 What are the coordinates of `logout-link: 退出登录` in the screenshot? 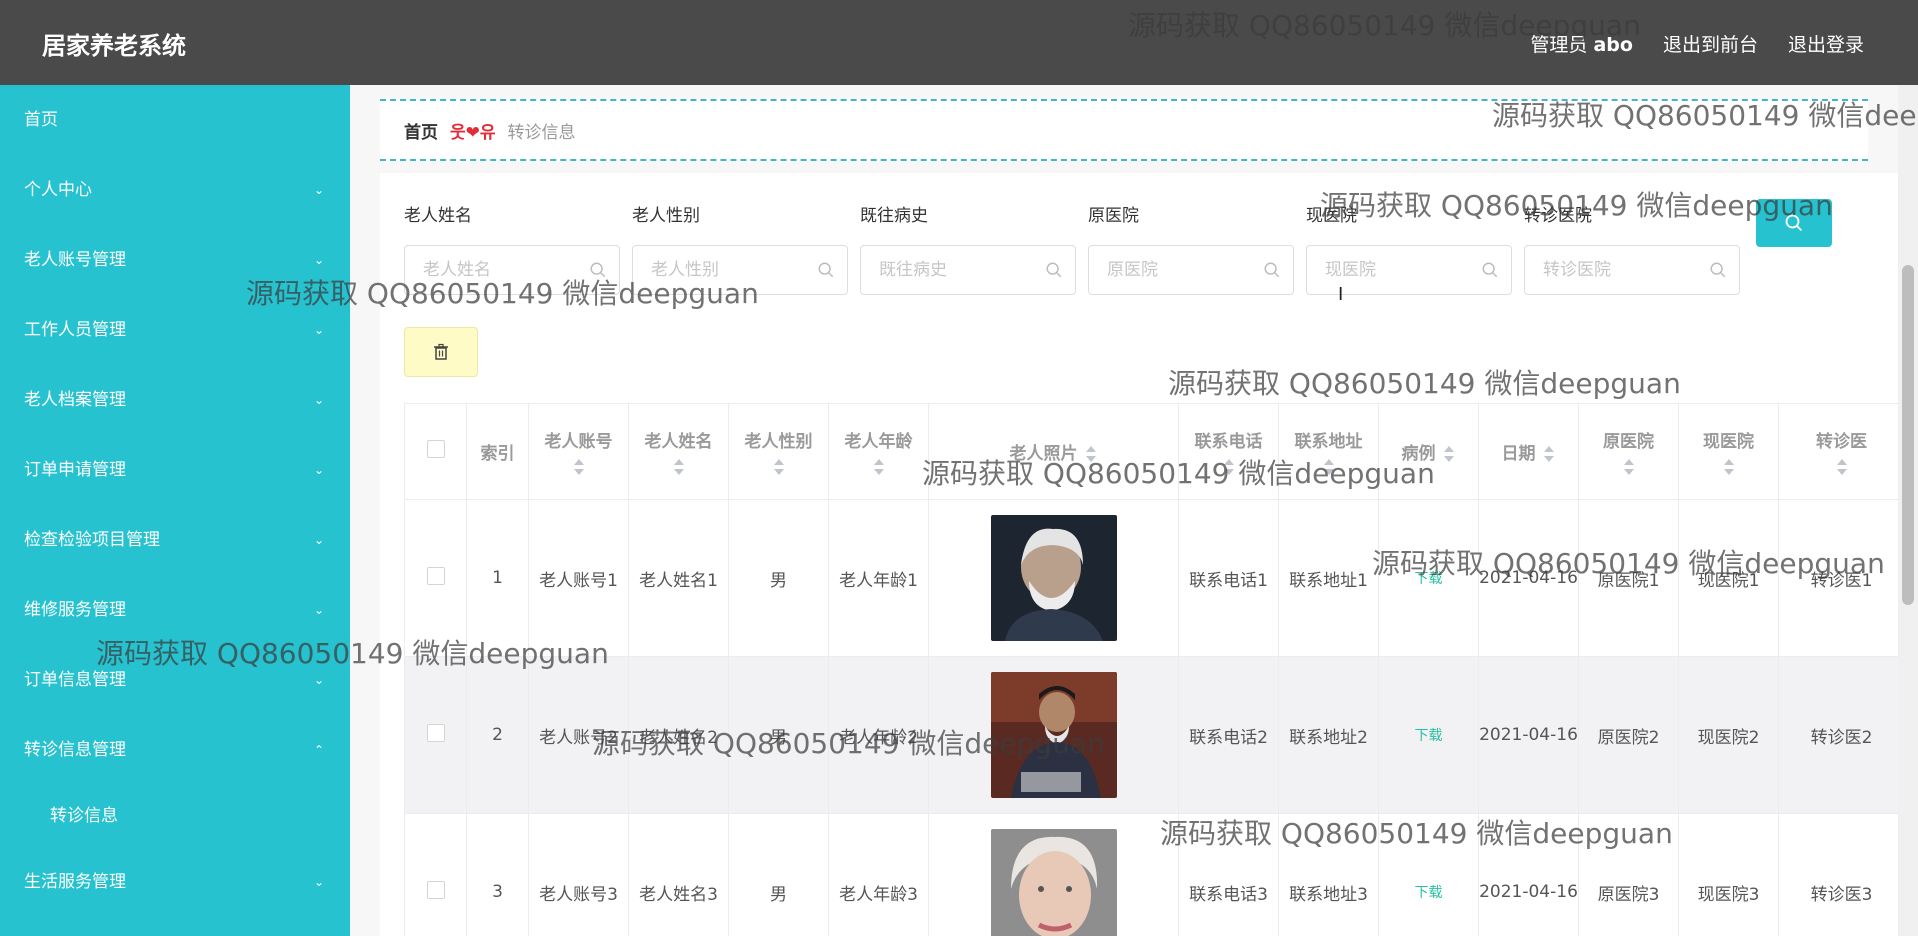 It's located at (1826, 43).